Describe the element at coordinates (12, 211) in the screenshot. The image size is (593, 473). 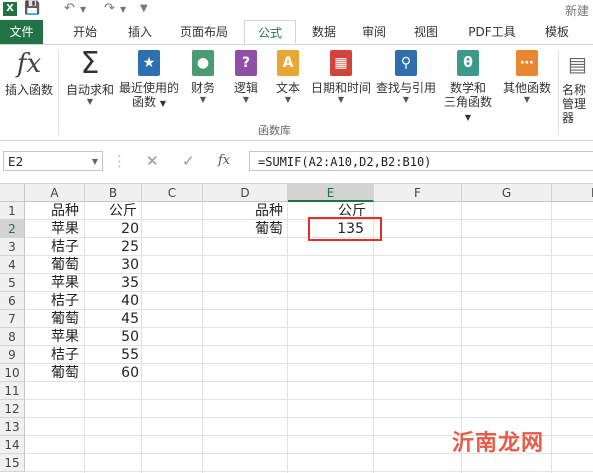
I see `row-header: 1` at that location.